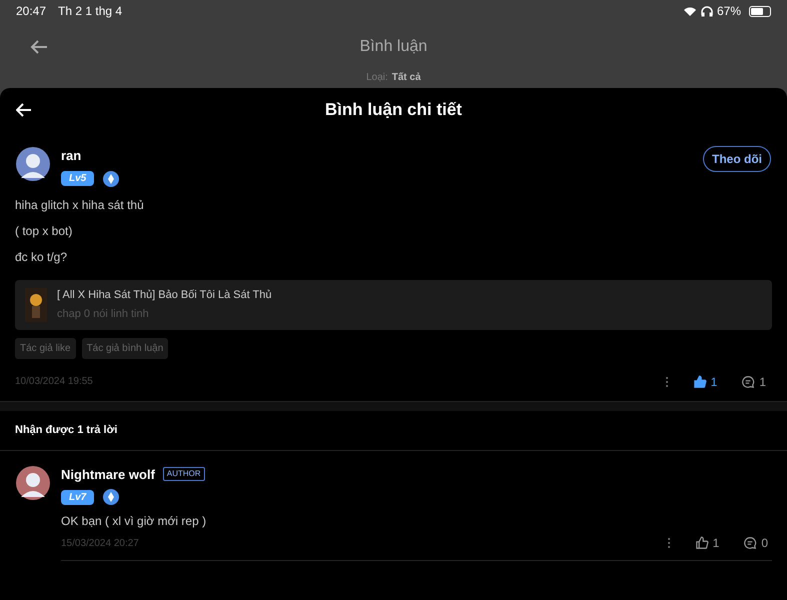  I want to click on reply-count: 0, so click(764, 543).